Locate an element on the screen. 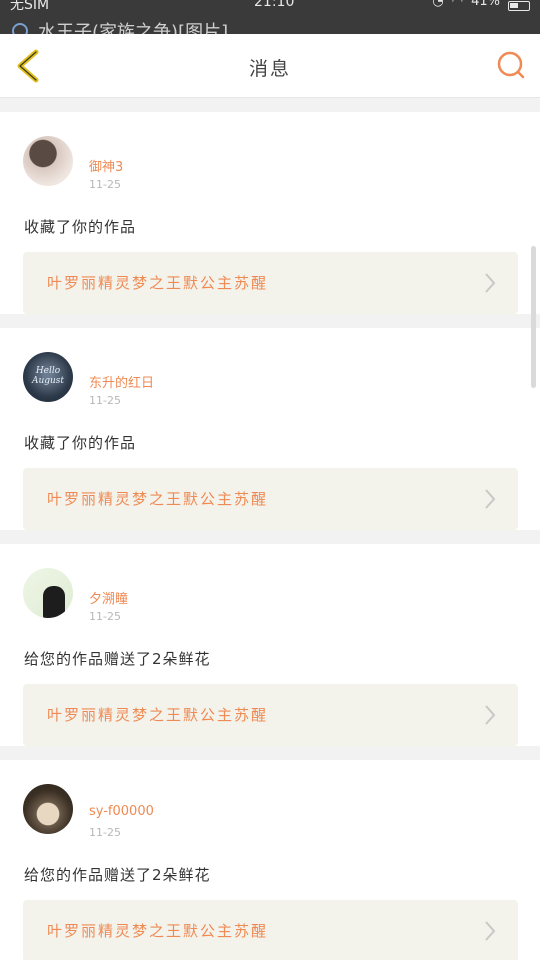 The width and height of the screenshot is (540, 960). header: 消息 is located at coordinates (270, 66).